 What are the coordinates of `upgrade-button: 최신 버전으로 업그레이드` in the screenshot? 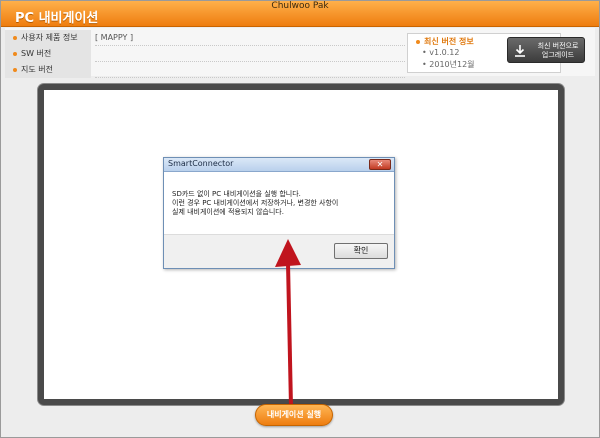 It's located at (546, 50).